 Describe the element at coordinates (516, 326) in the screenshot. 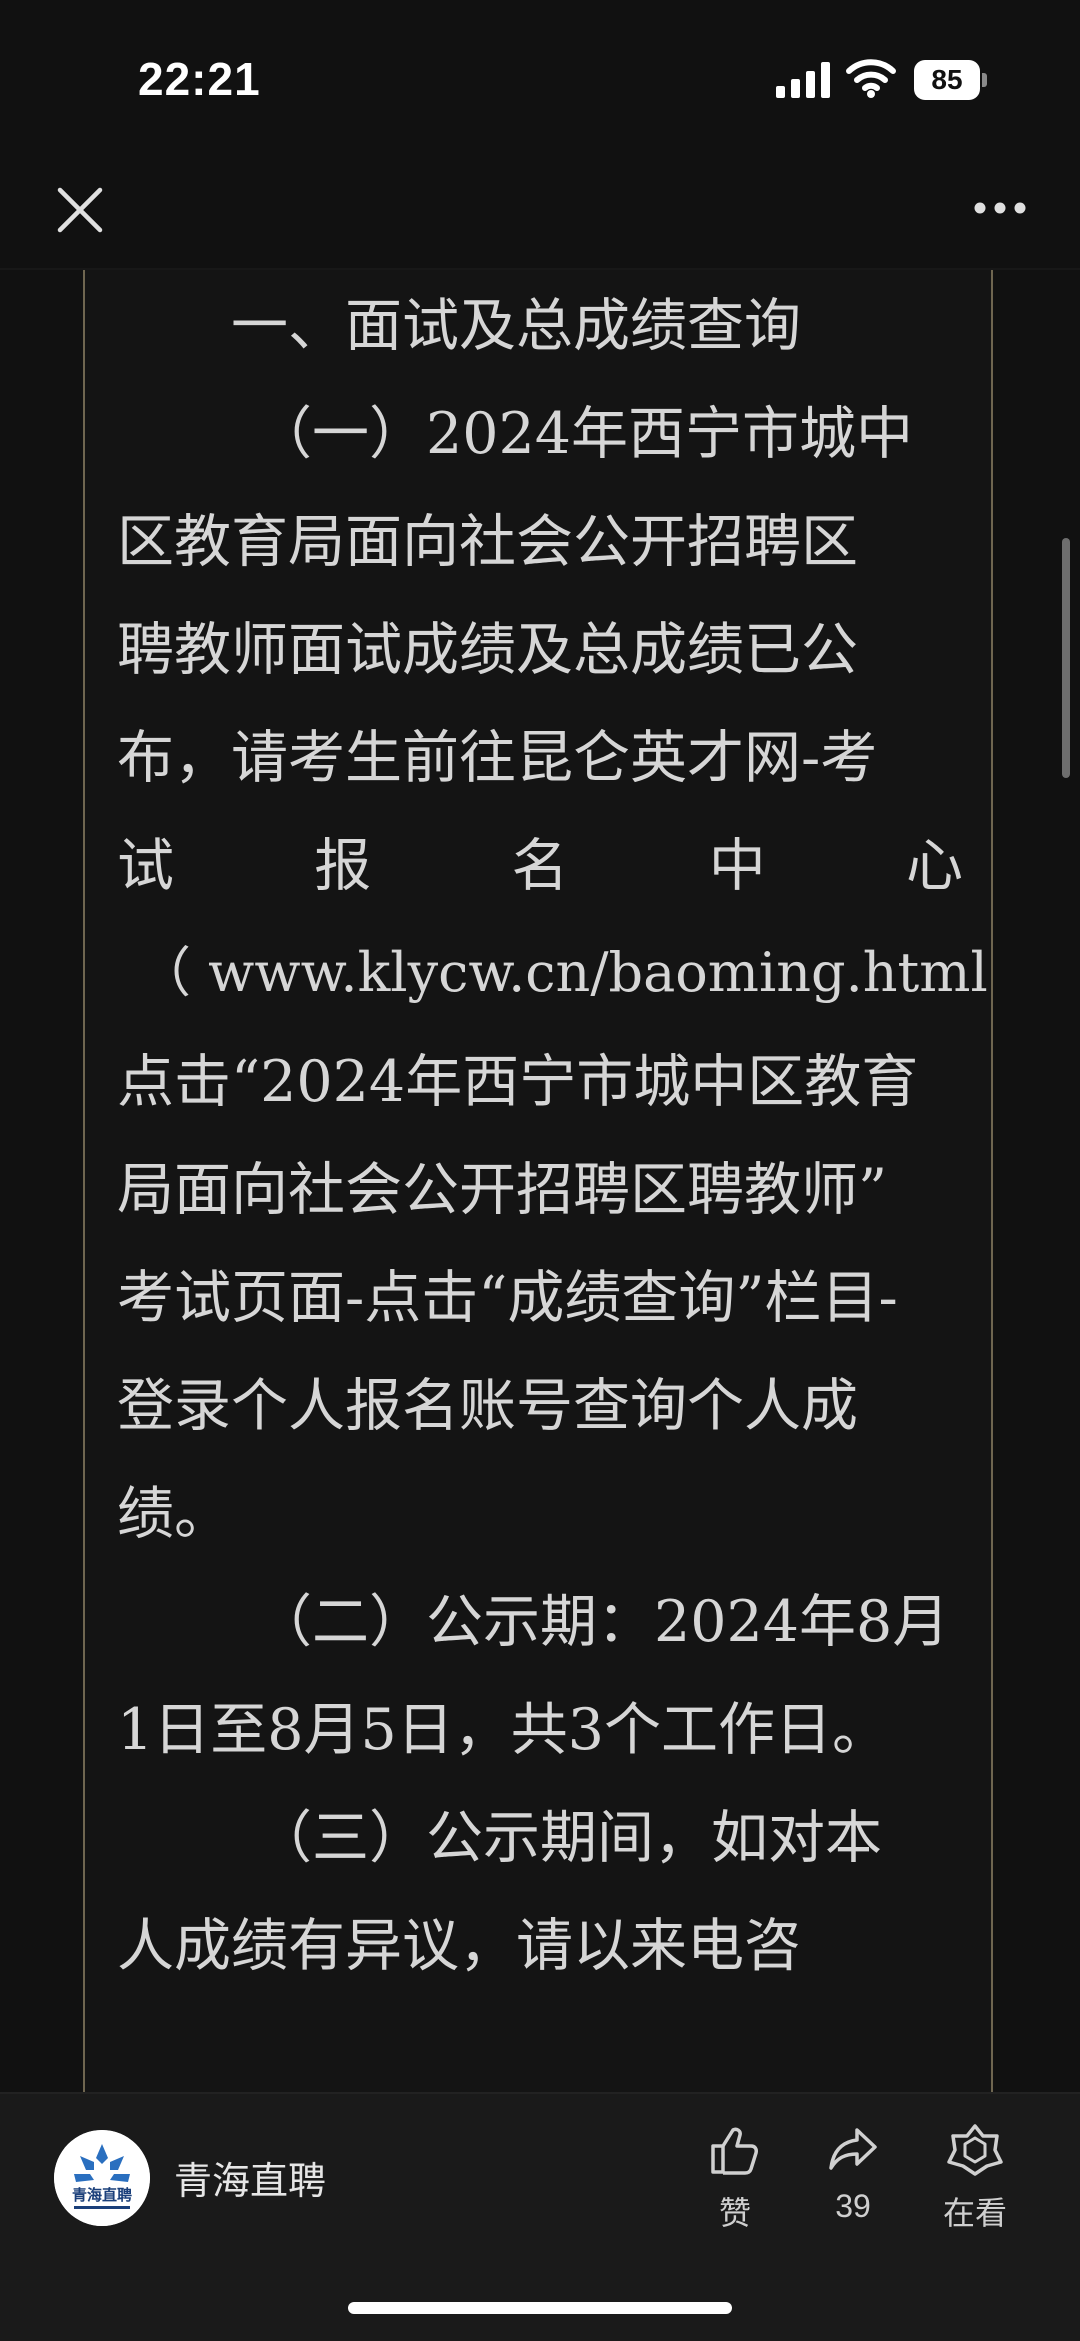

I see `section-heading: 一、面试及总成绩查询` at that location.